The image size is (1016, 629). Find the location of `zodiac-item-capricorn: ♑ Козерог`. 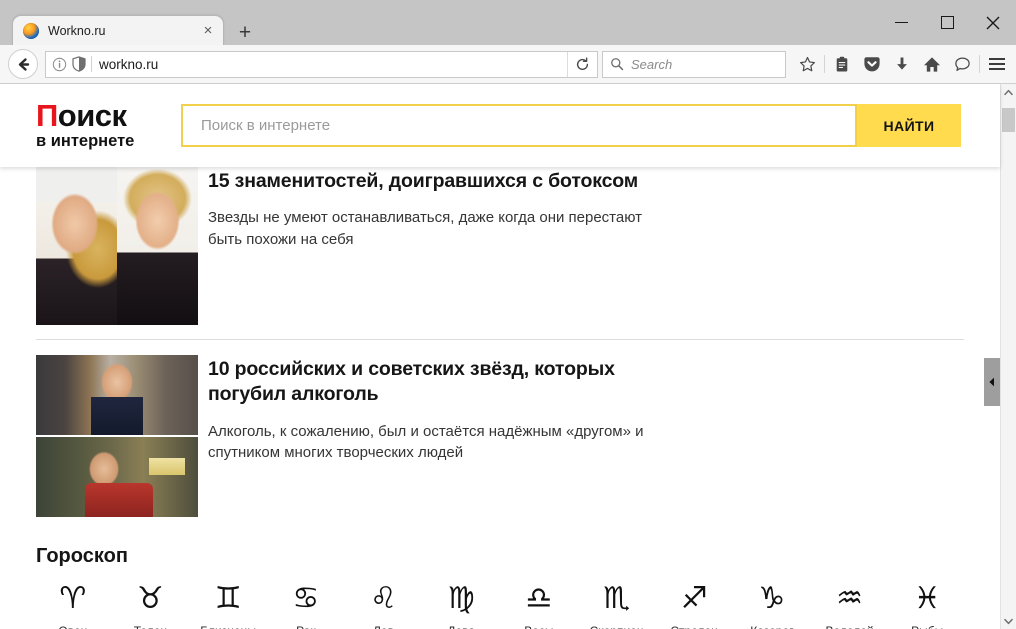

zodiac-item-capricorn: ♑ Козерог is located at coordinates (772, 606).